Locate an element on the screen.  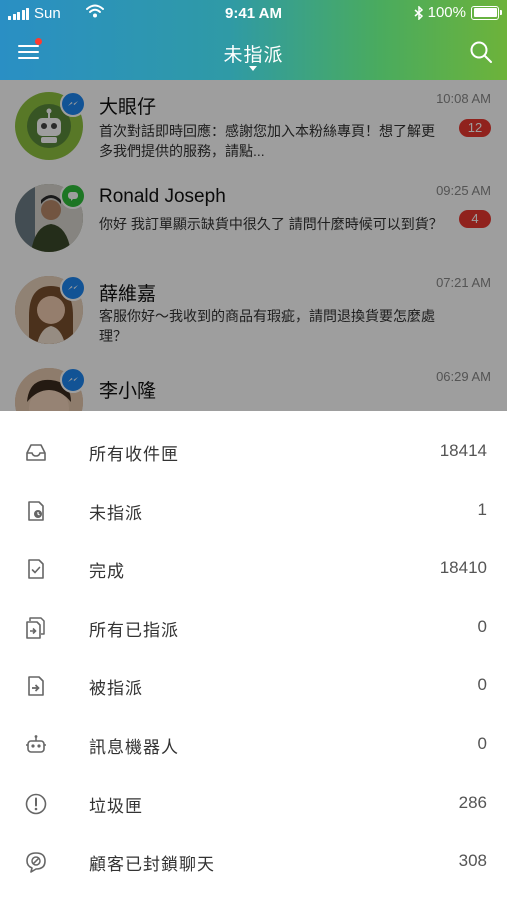
menu-item-all-assigned: 所有已指派 0 is located at coordinates (253, 627).